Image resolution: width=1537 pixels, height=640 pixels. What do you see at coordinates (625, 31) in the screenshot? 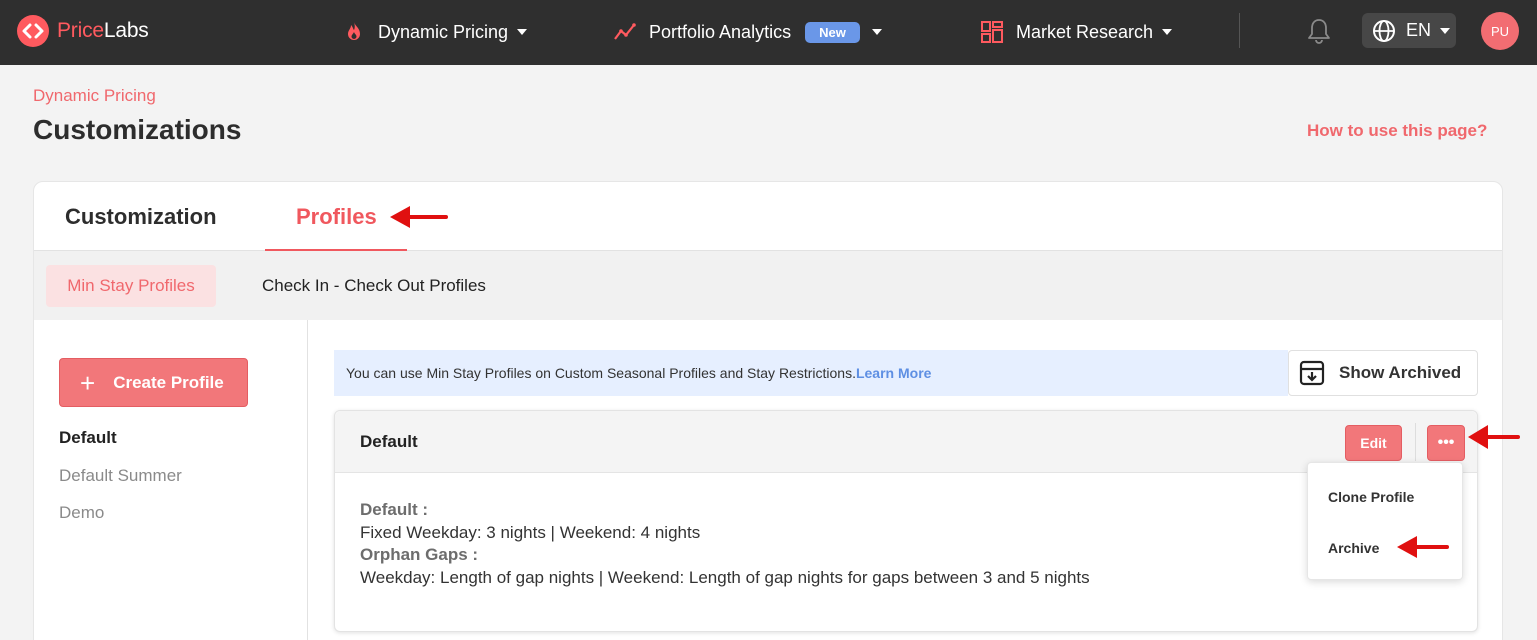
I see `trend-chart-icon` at bounding box center [625, 31].